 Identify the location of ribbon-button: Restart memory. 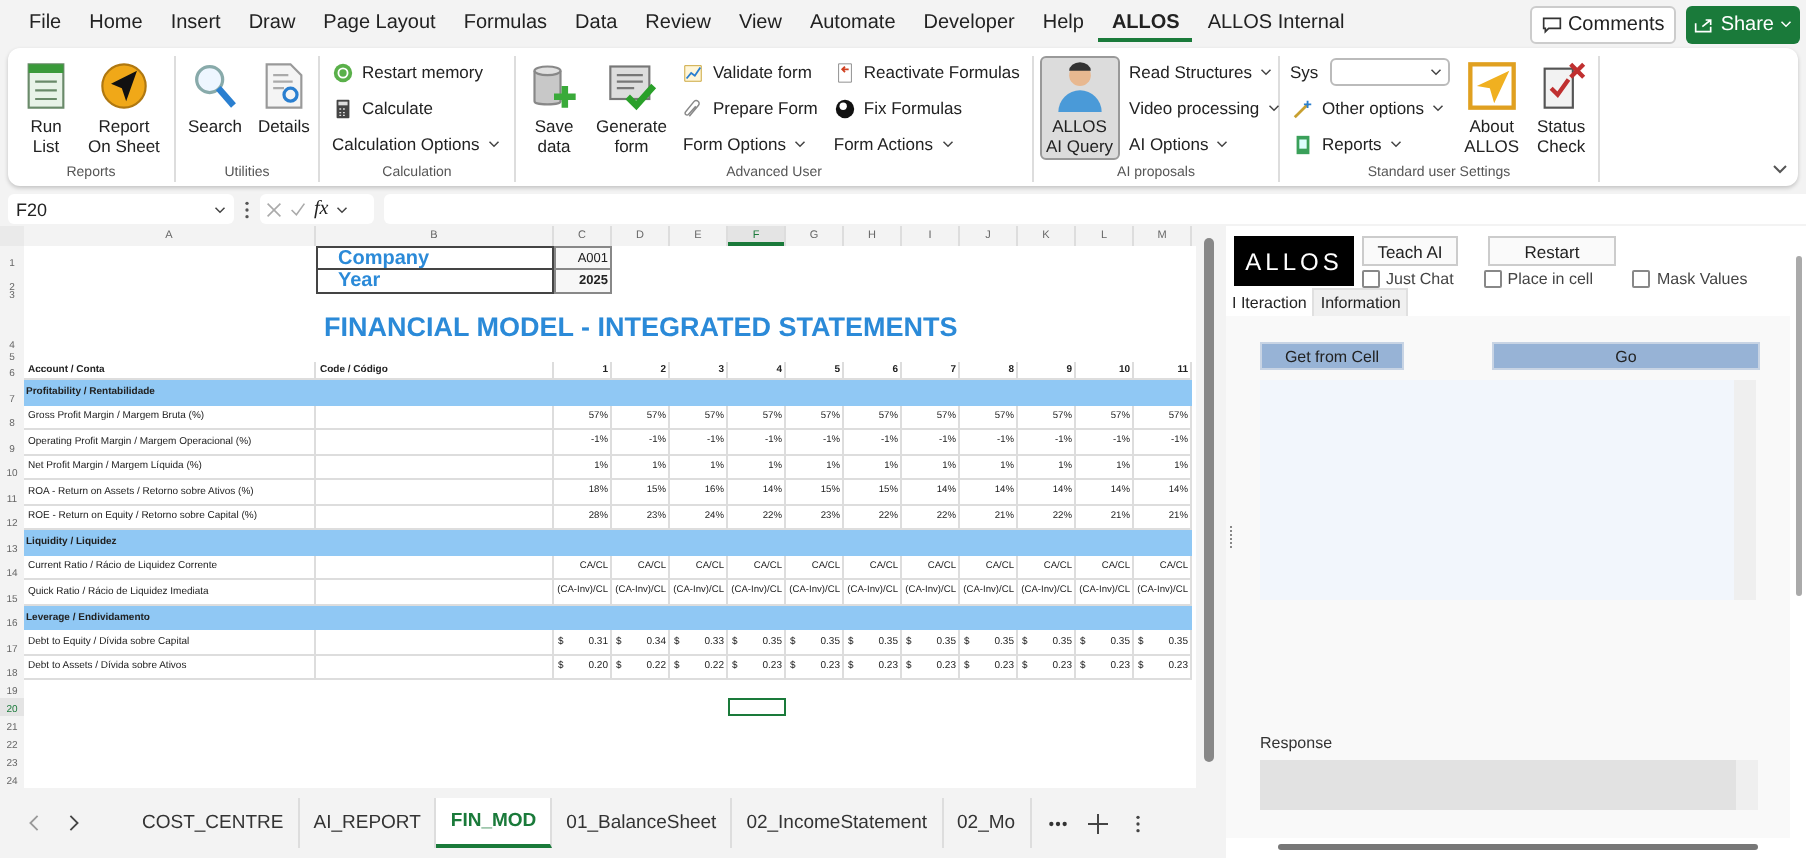
(416, 72).